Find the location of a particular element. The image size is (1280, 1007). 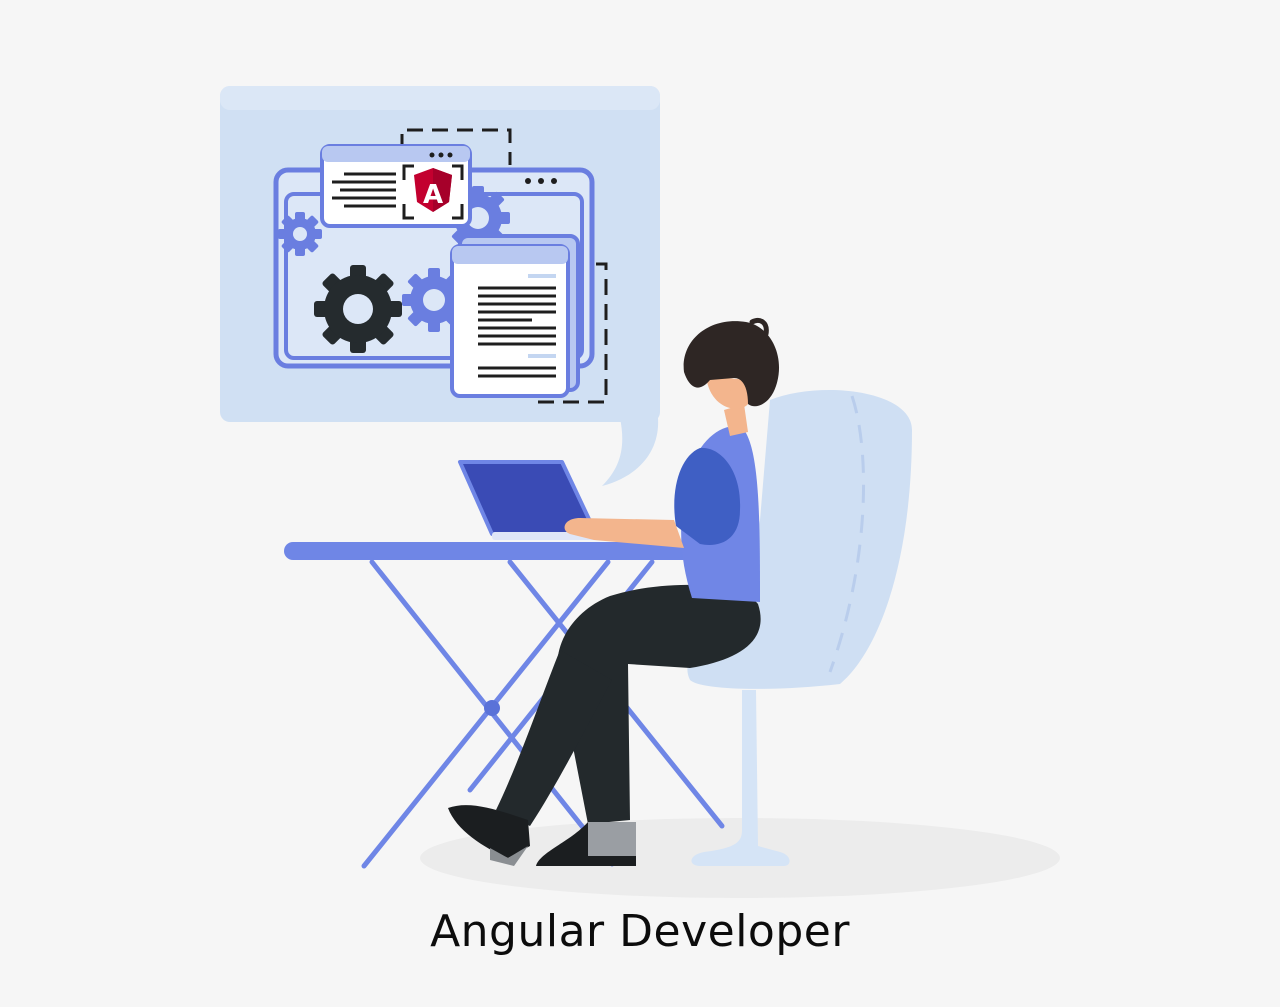

page-title: Angular Developer is located at coordinates (640, 931).